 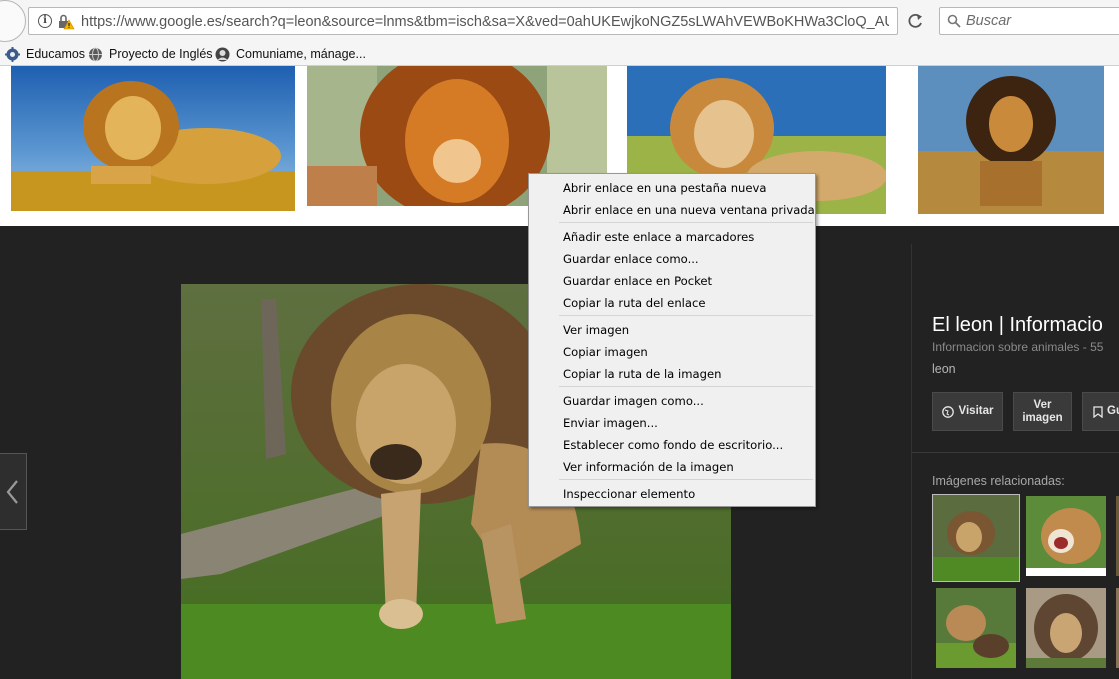 I want to click on result-title: El leon | Informacio, so click(x=1017, y=325).